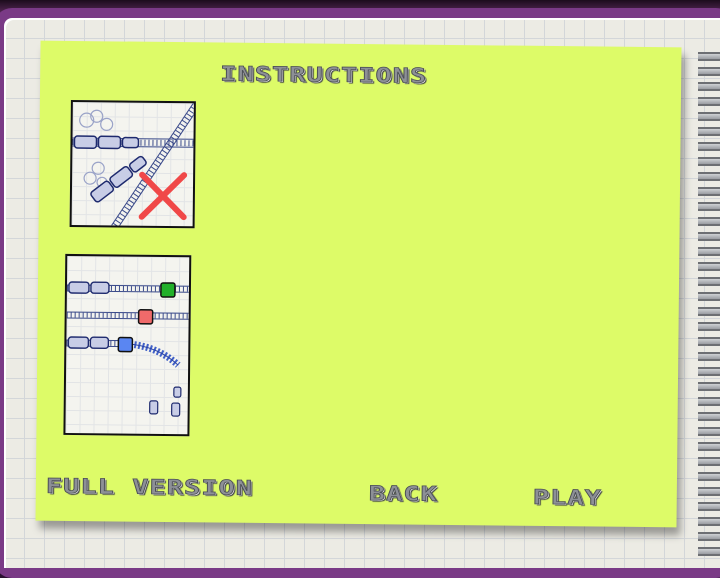 Image resolution: width=720 pixels, height=578 pixels. I want to click on play-button: PLAY, so click(567, 497).